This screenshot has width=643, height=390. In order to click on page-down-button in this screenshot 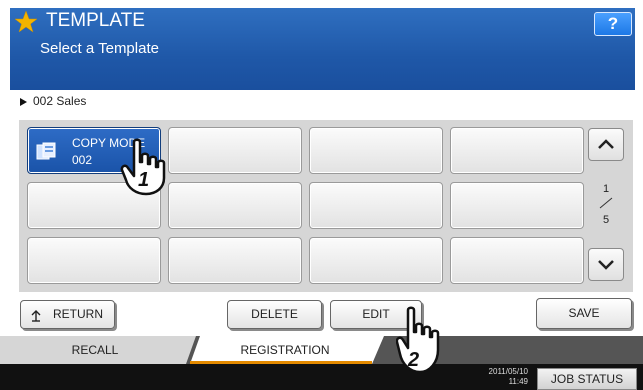, I will do `click(606, 264)`.